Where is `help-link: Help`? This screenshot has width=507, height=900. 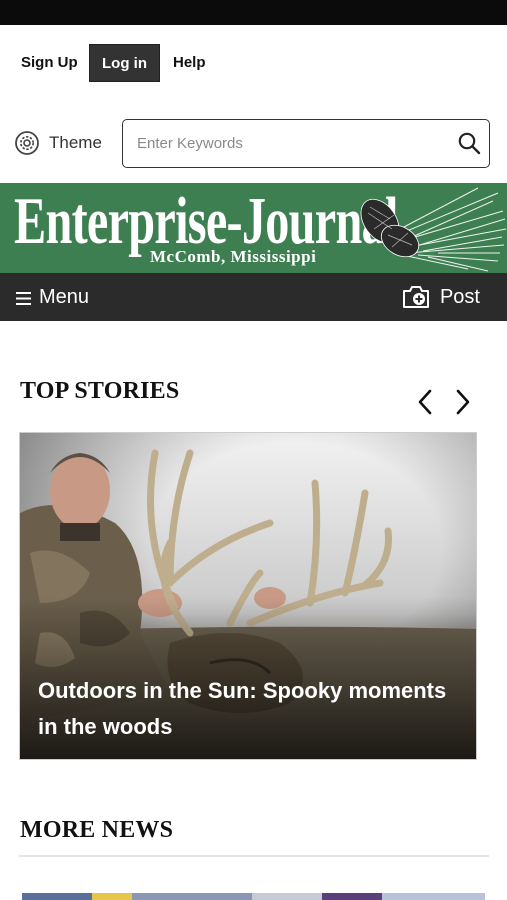
help-link: Help is located at coordinates (189, 63).